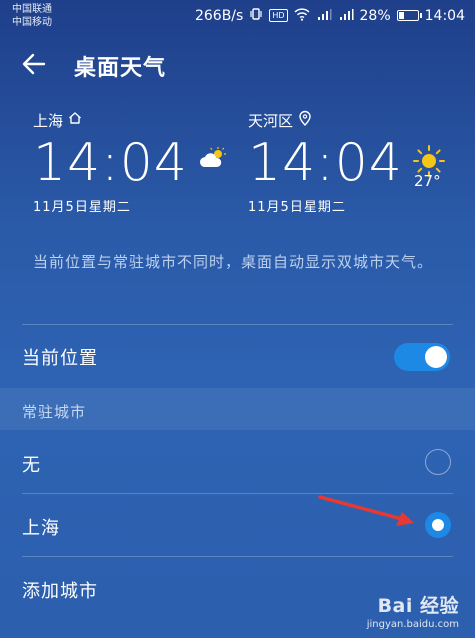  I want to click on home-icon, so click(75, 120).